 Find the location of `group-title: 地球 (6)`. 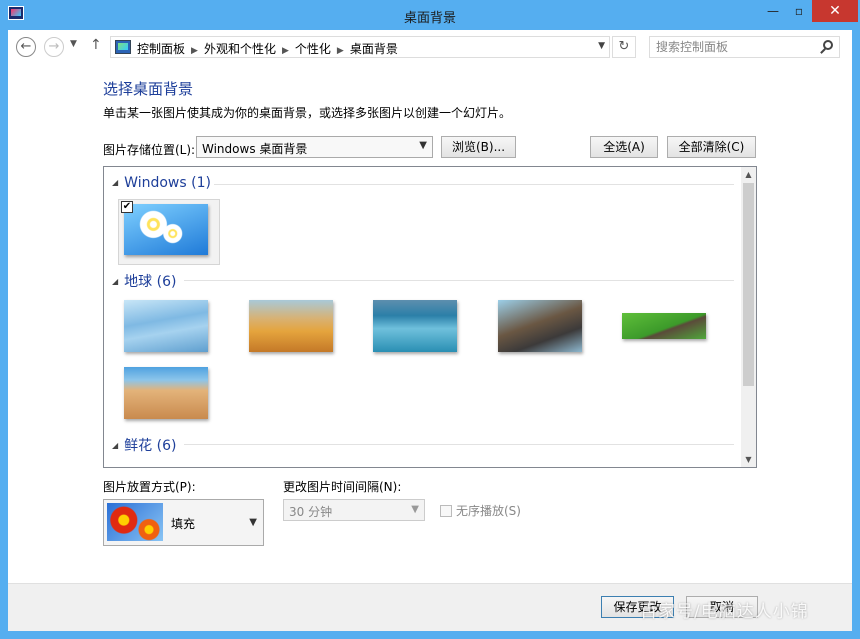

group-title: 地球 (6) is located at coordinates (150, 282).